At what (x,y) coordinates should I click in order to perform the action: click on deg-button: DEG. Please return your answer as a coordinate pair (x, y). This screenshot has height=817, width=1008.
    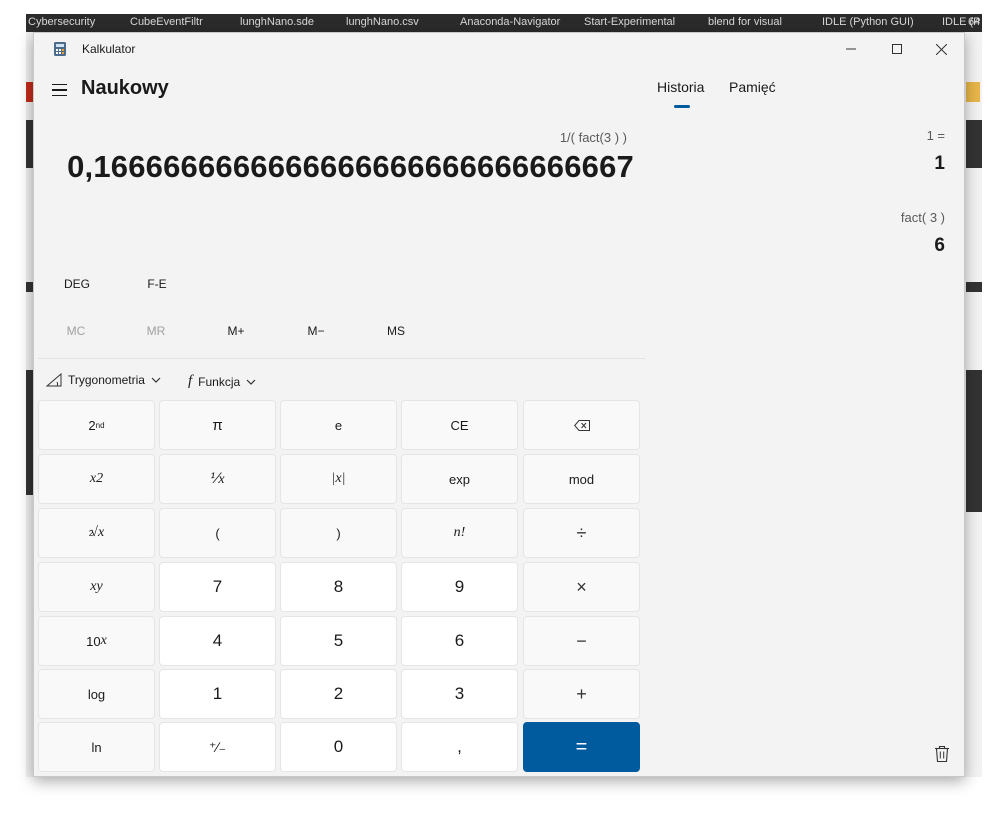
    Looking at the image, I should click on (77, 284).